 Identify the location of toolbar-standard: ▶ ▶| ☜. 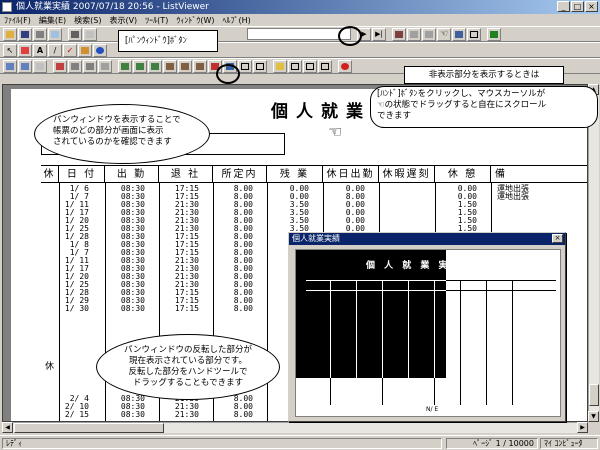
(300, 34).